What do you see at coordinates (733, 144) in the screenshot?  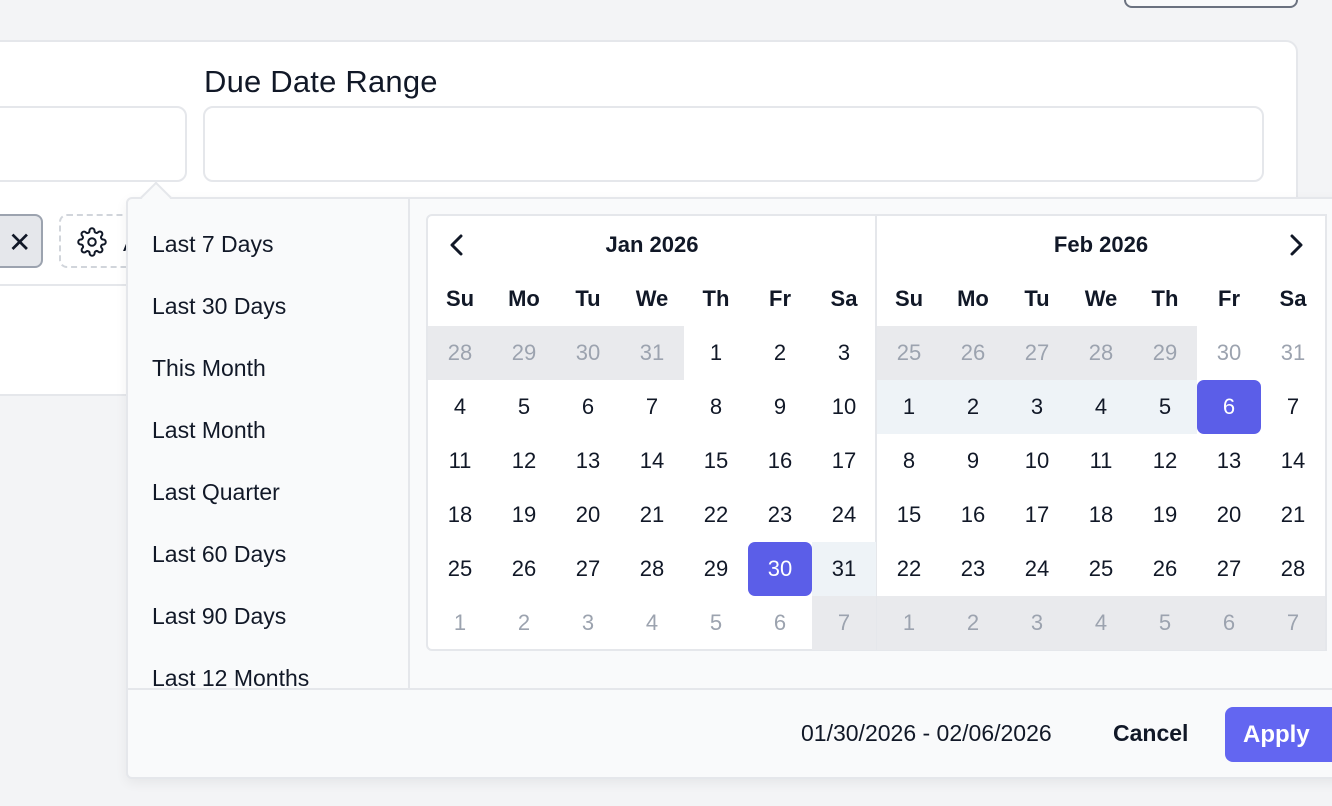 I see `due-date-range-input` at bounding box center [733, 144].